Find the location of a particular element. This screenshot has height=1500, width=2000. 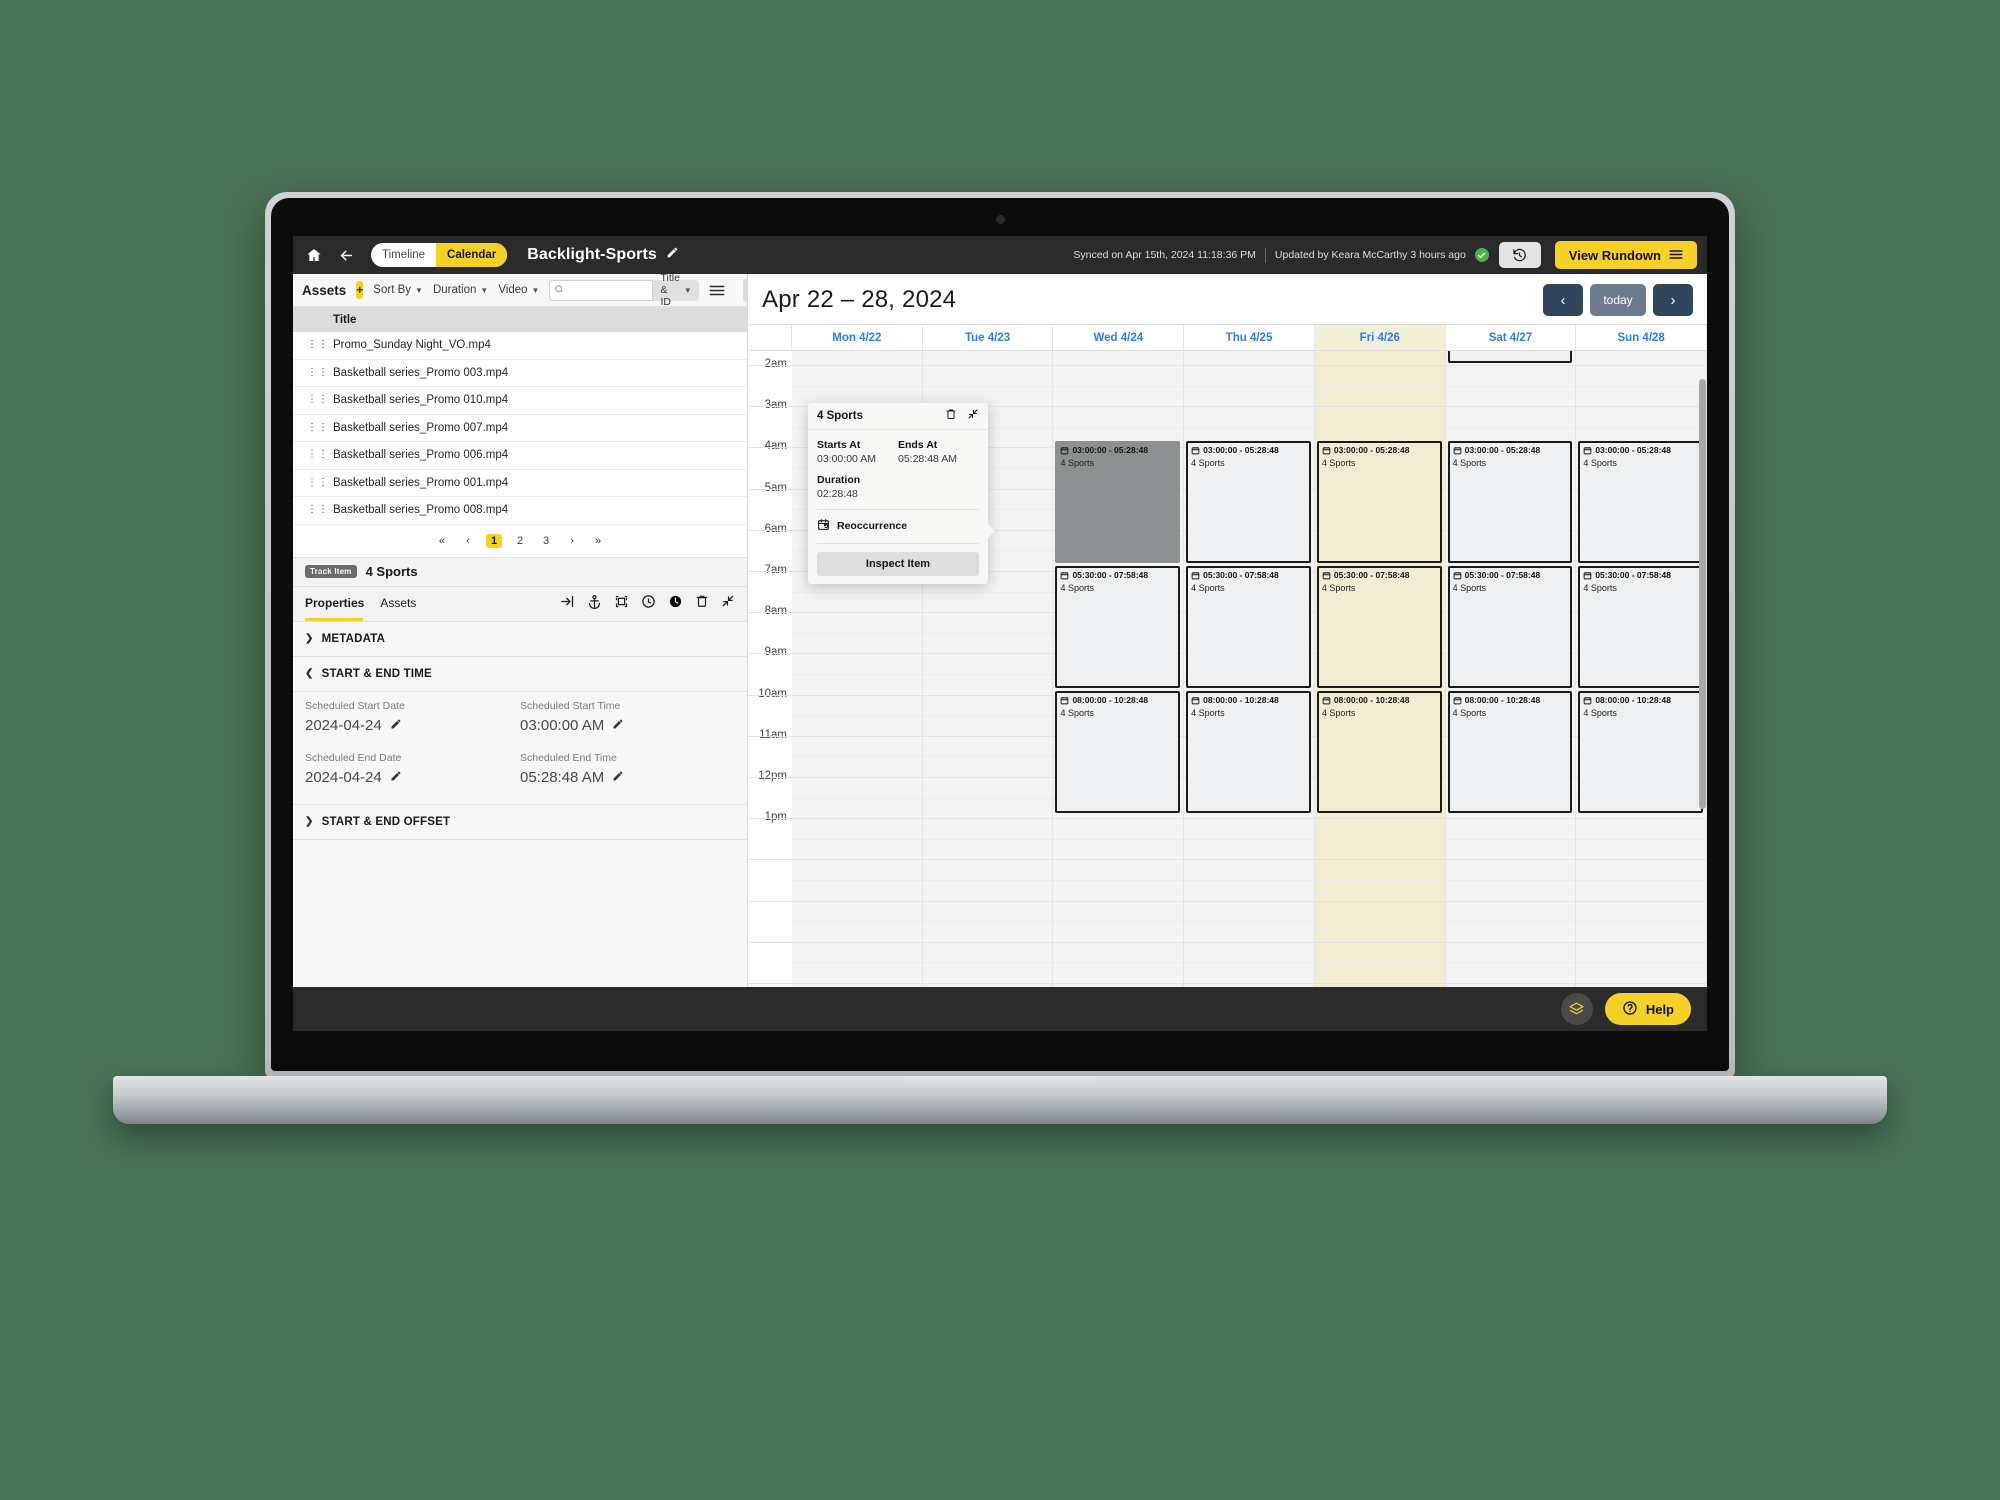

time-label: 3am is located at coordinates (775, 405).